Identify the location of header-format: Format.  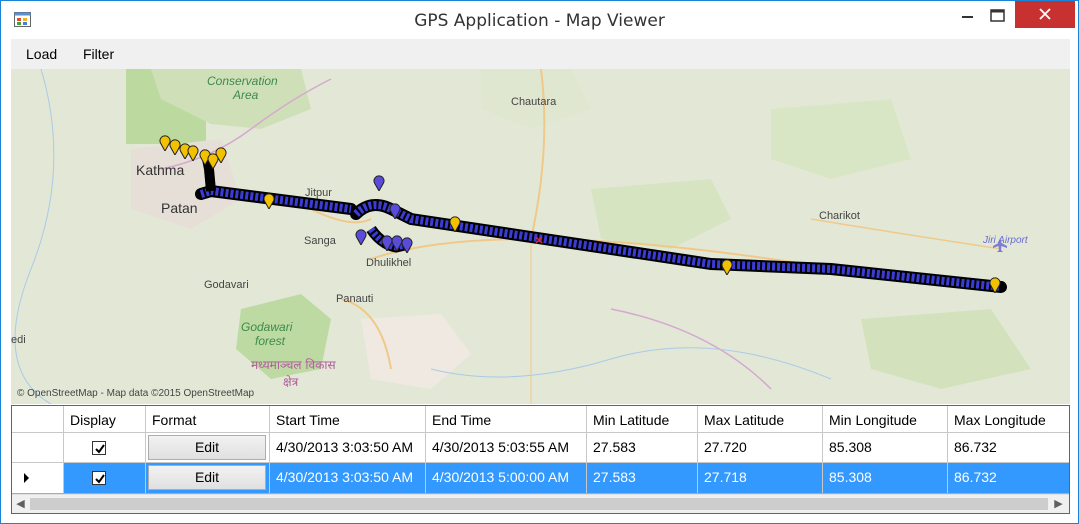
(208, 419).